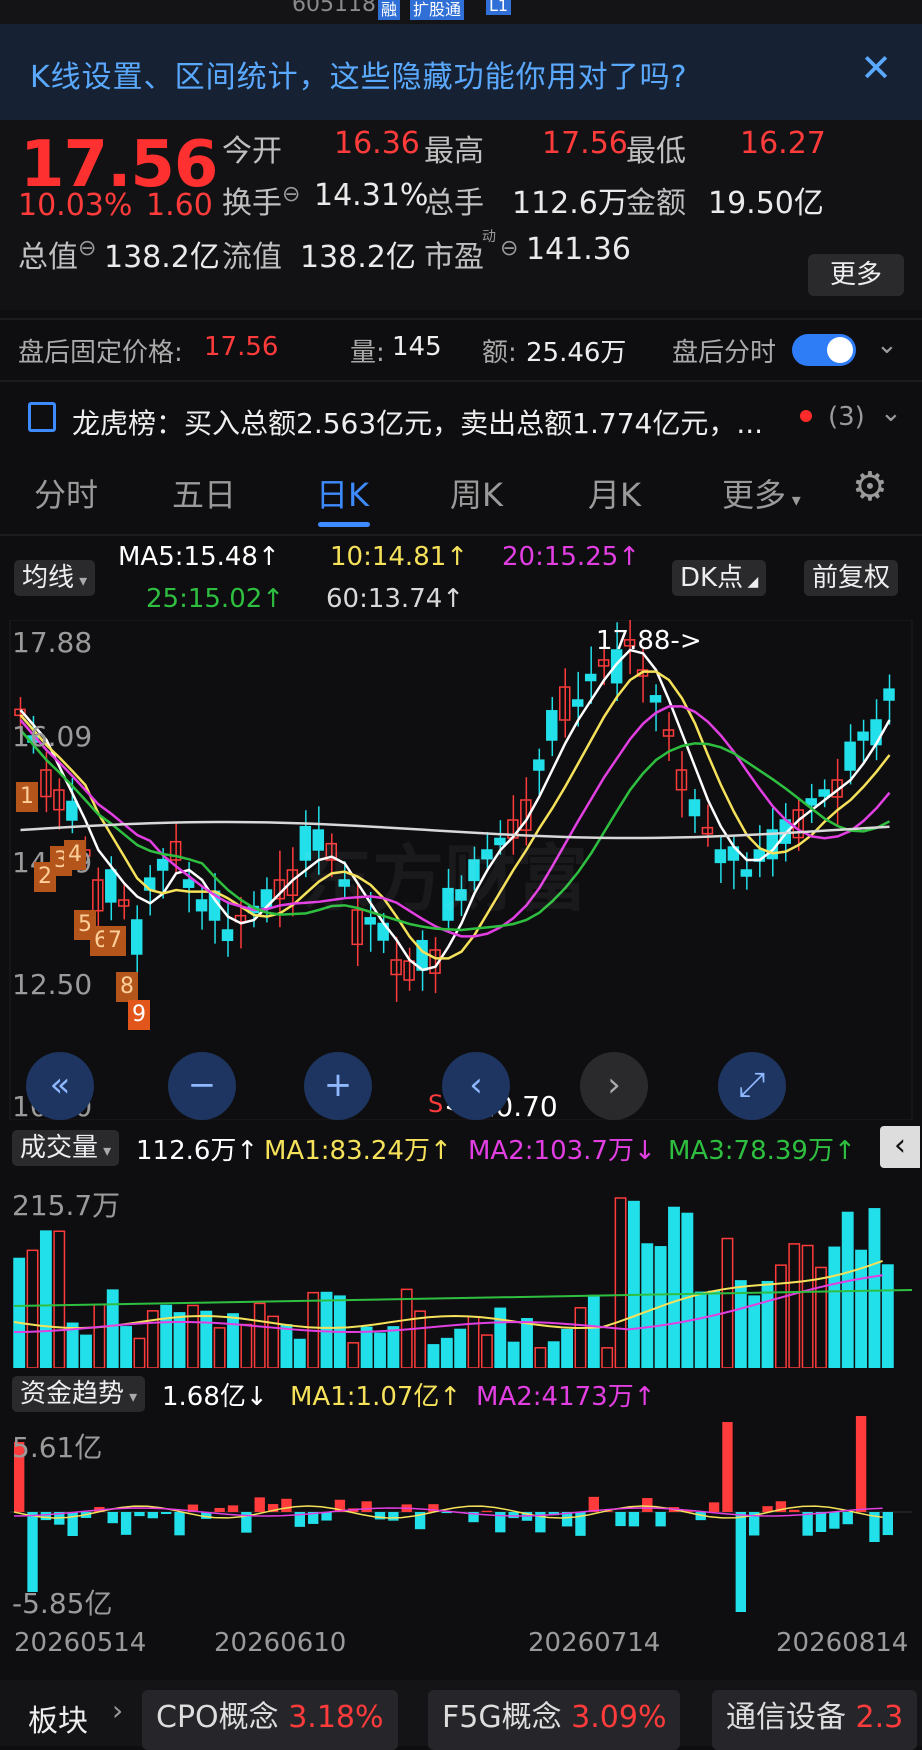  I want to click on mktcap-value: 138.2亿, so click(162, 254).